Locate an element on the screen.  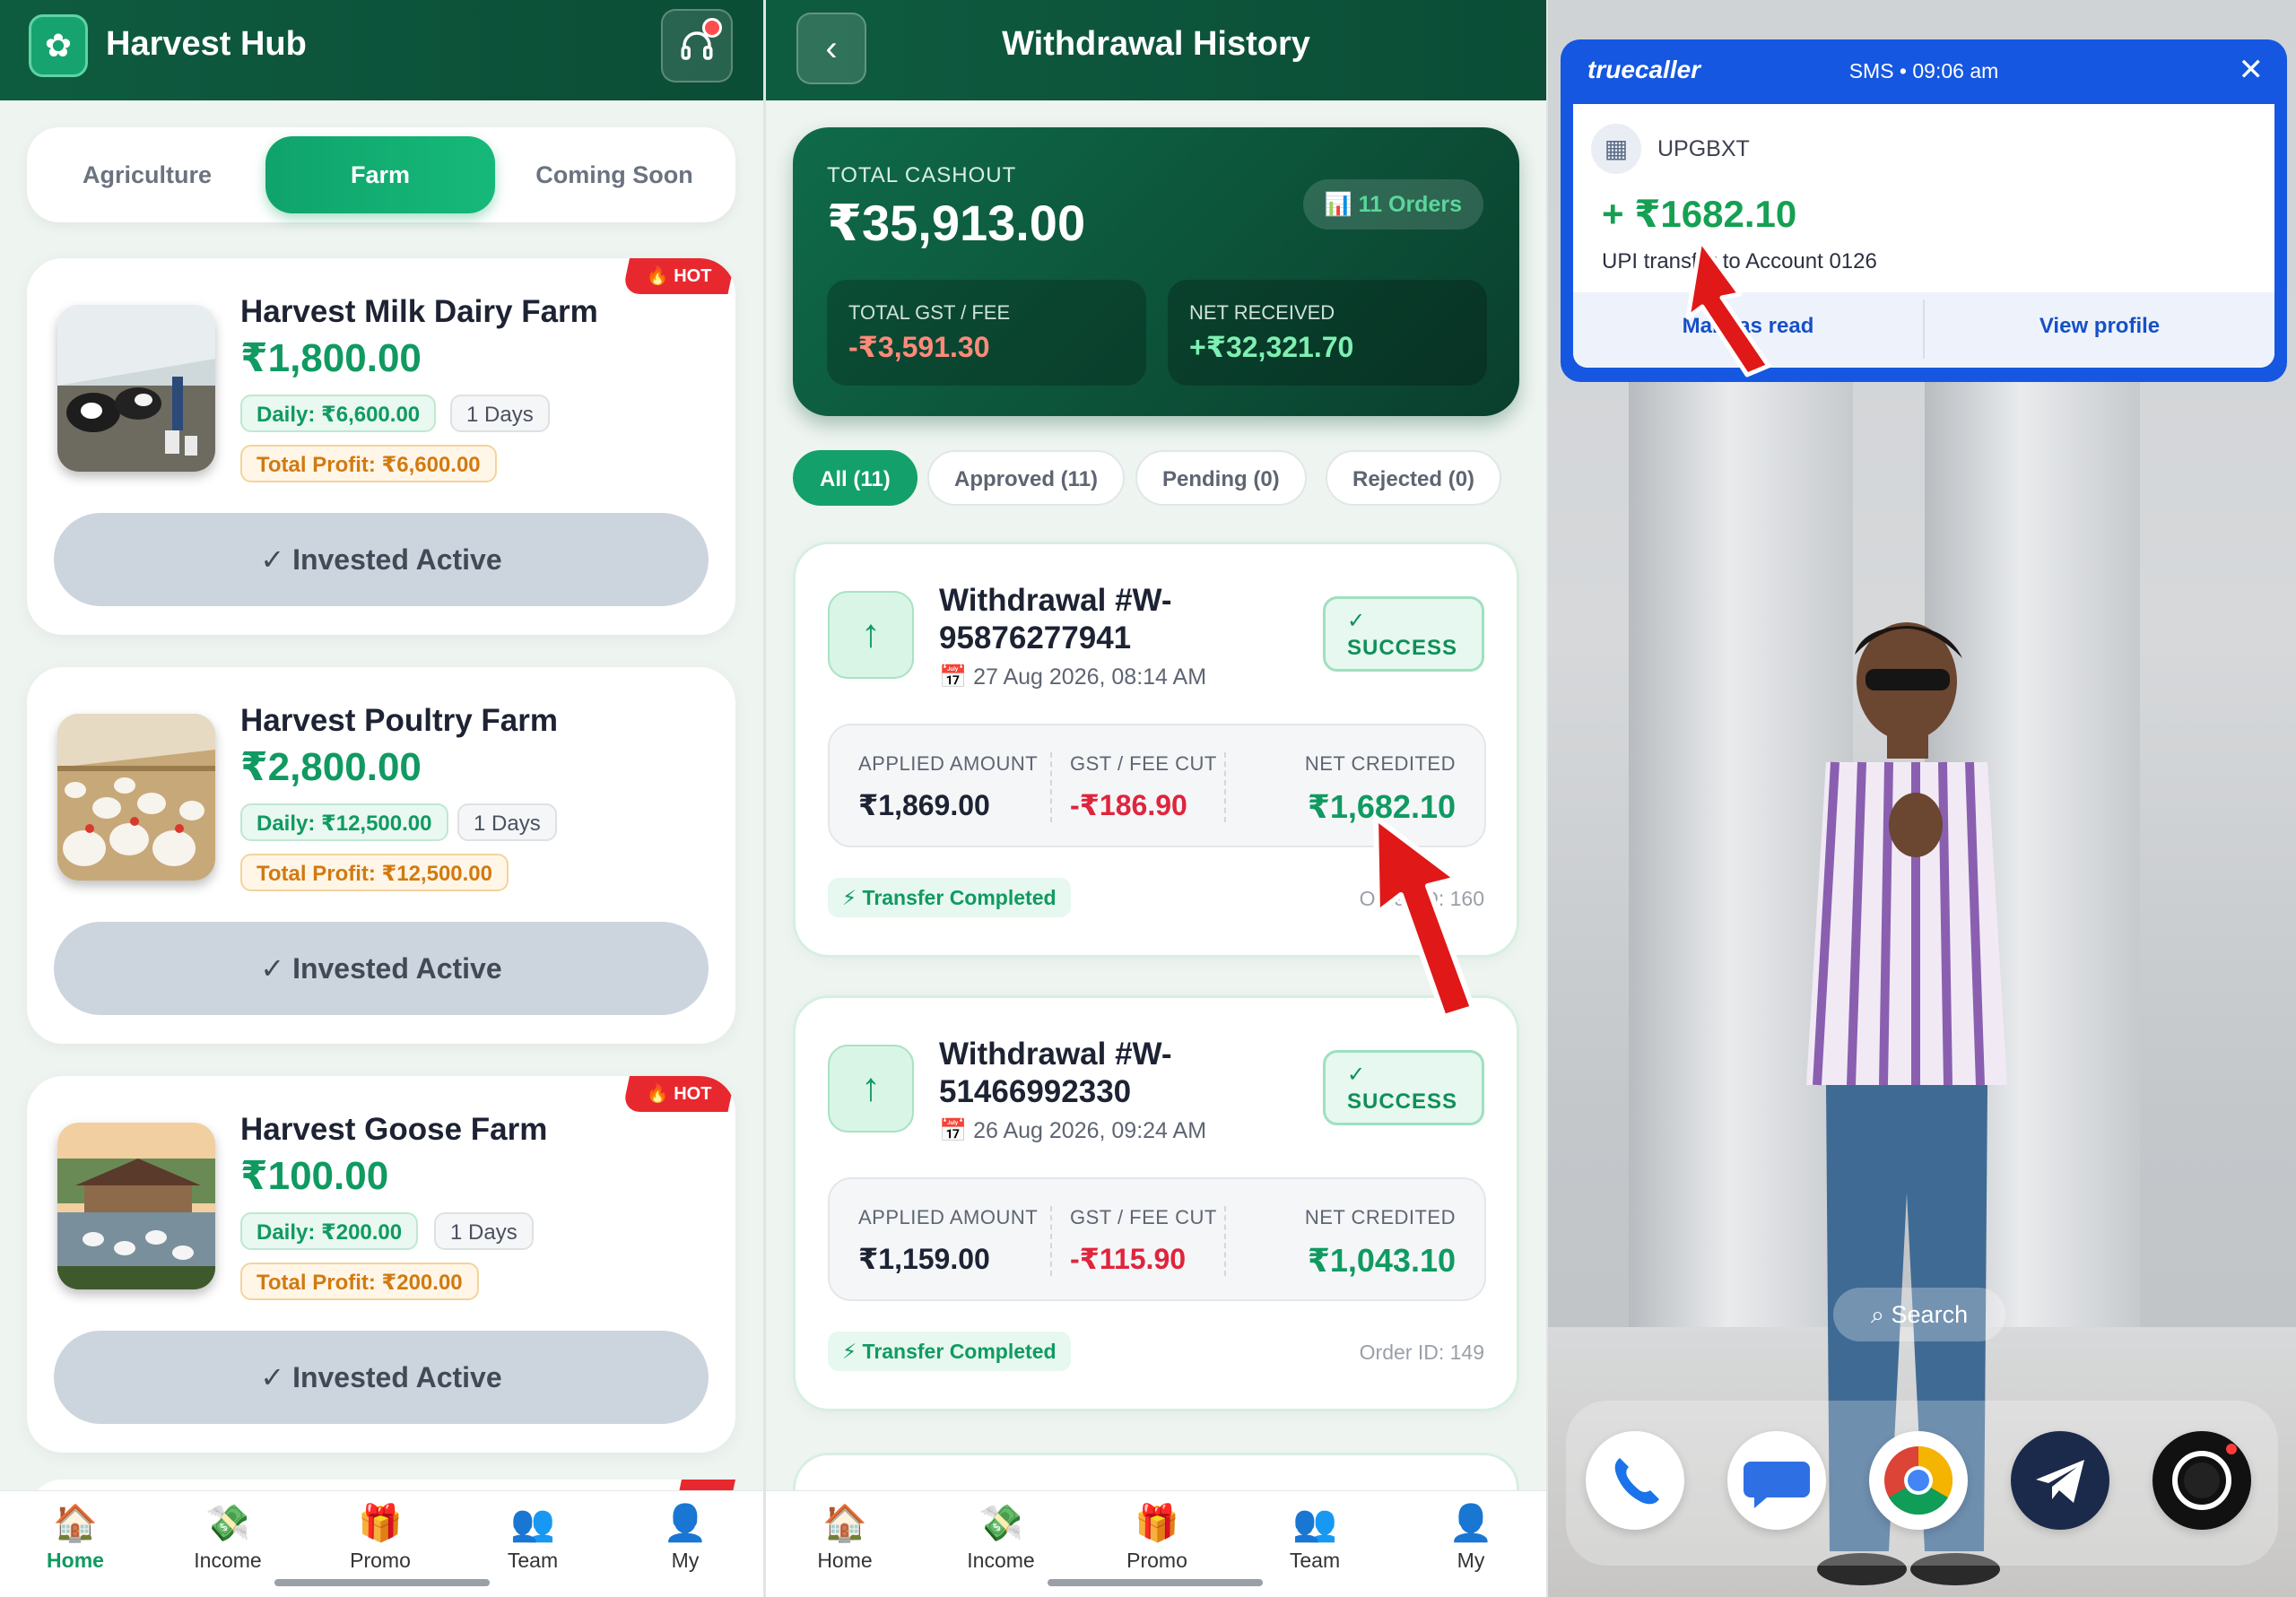
farm-name: Harvest Goose Farm is located at coordinates (394, 1129).